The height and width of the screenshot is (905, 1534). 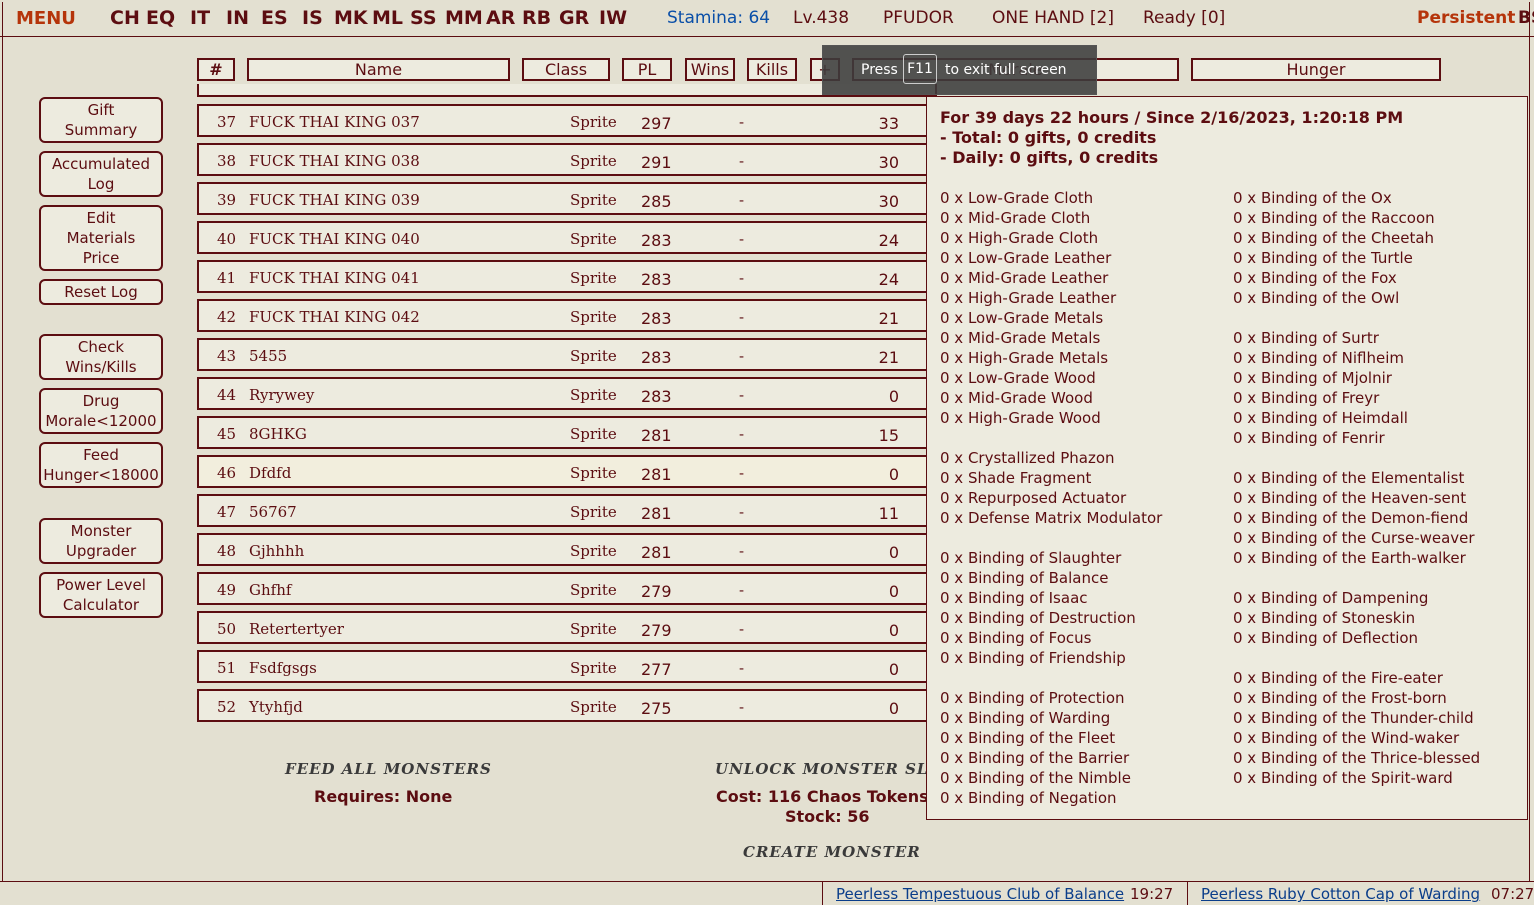 What do you see at coordinates (101, 357) in the screenshot?
I see `check-wins-kills-button: Check Wins/Kills` at bounding box center [101, 357].